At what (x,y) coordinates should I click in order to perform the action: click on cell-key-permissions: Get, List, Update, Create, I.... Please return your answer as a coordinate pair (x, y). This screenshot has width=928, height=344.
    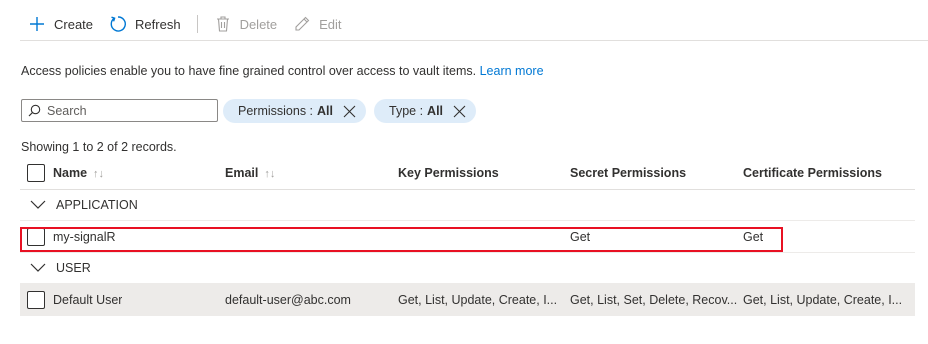
    Looking at the image, I should click on (478, 299).